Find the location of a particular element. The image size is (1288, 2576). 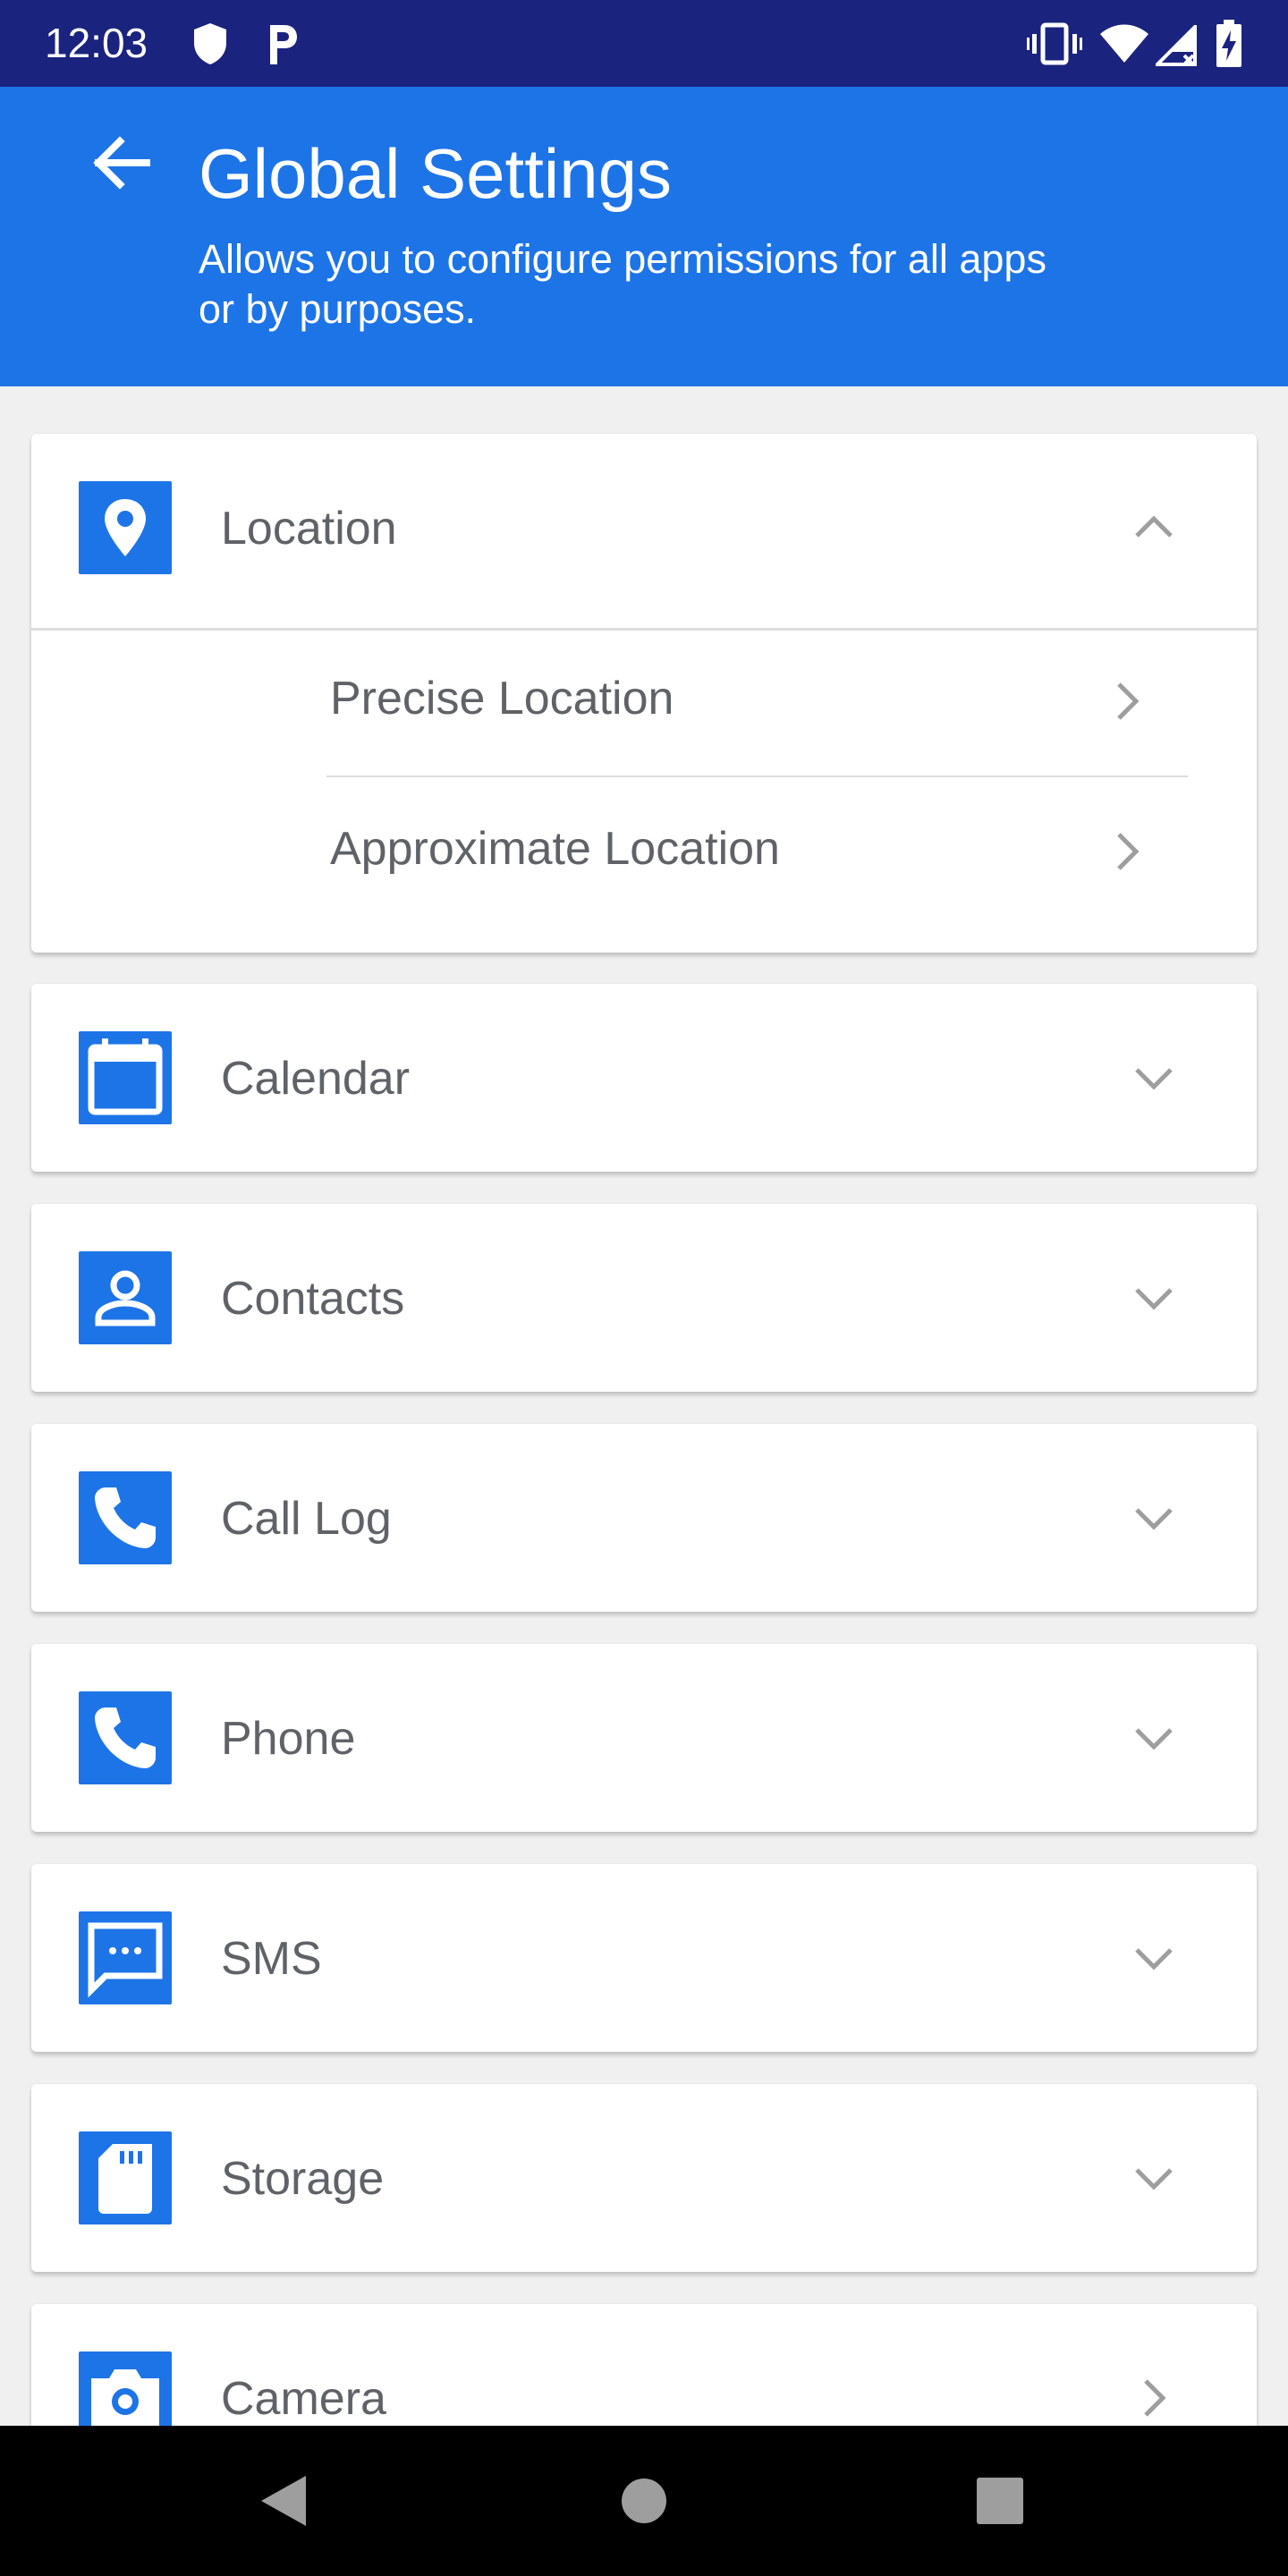

permission-card-storage: Storage is located at coordinates (644, 2178).